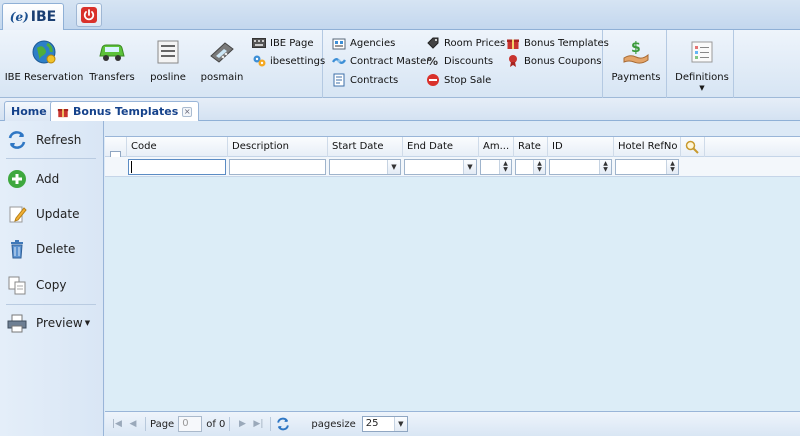 This screenshot has height=436, width=800. Describe the element at coordinates (339, 80) in the screenshot. I see `contracts-icon` at that location.